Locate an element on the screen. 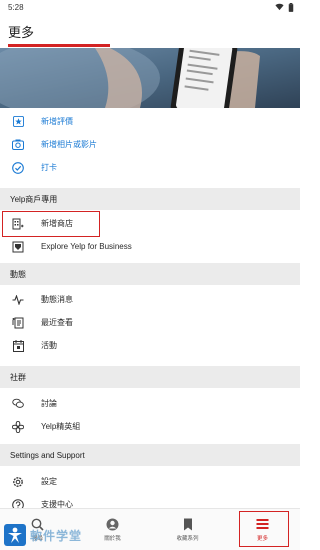 The height and width of the screenshot is (550, 320). community-list: 討論 Yelp精英組 is located at coordinates (150, 415).